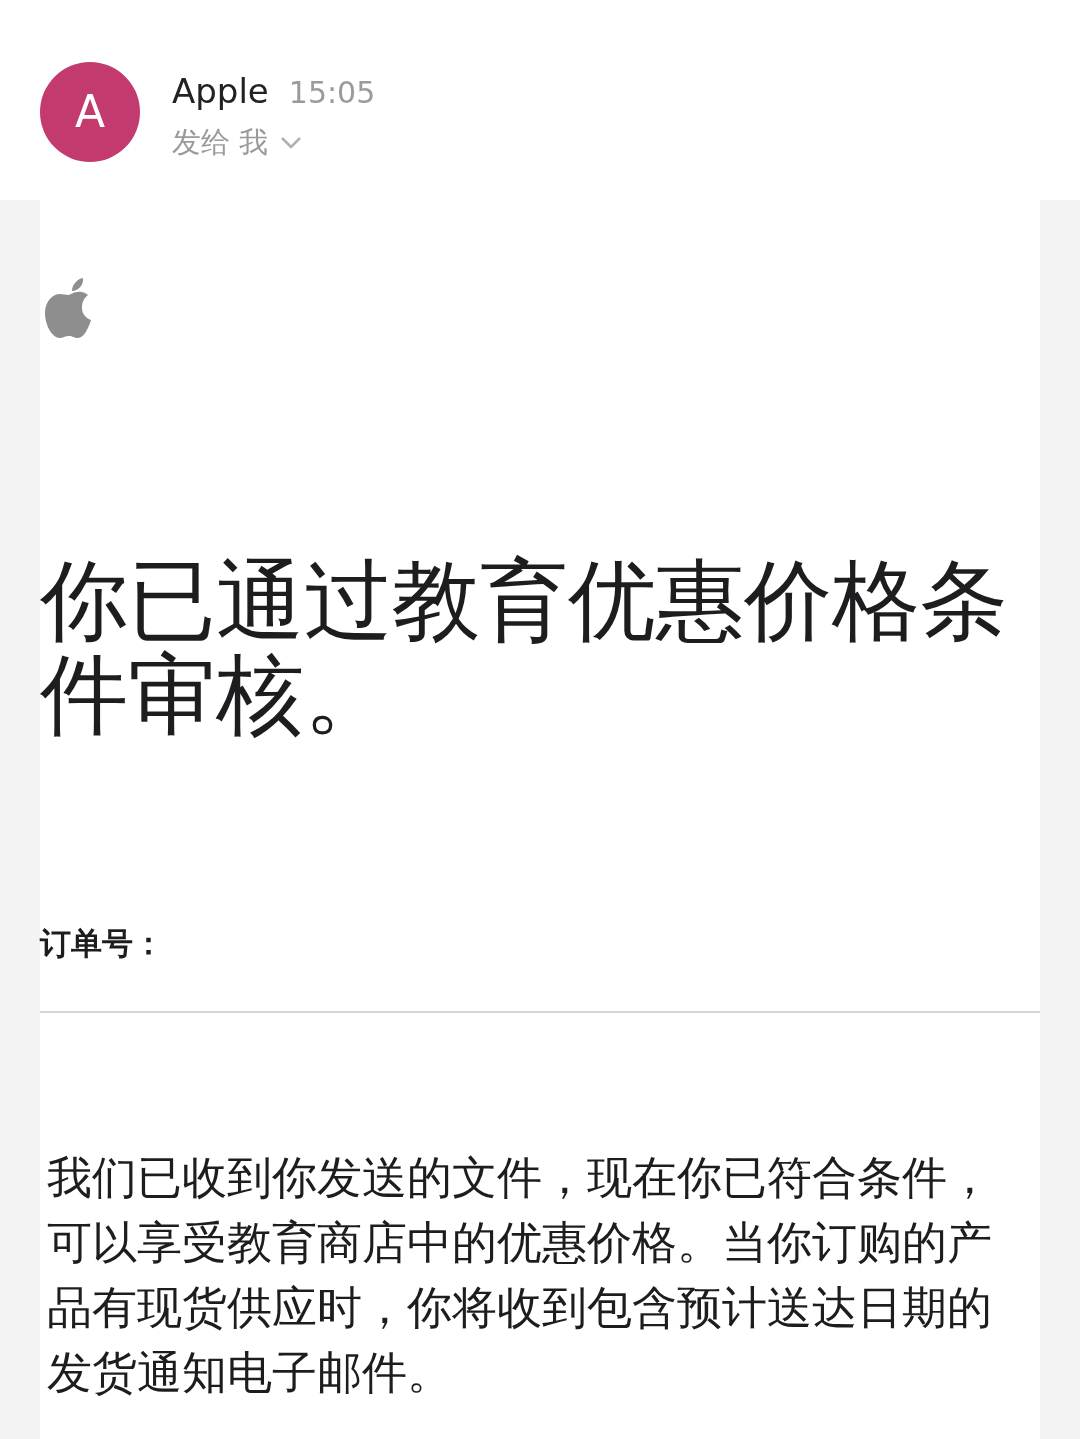 This screenshot has width=1080, height=1439. Describe the element at coordinates (90, 112) in the screenshot. I see `avatar: A` at that location.